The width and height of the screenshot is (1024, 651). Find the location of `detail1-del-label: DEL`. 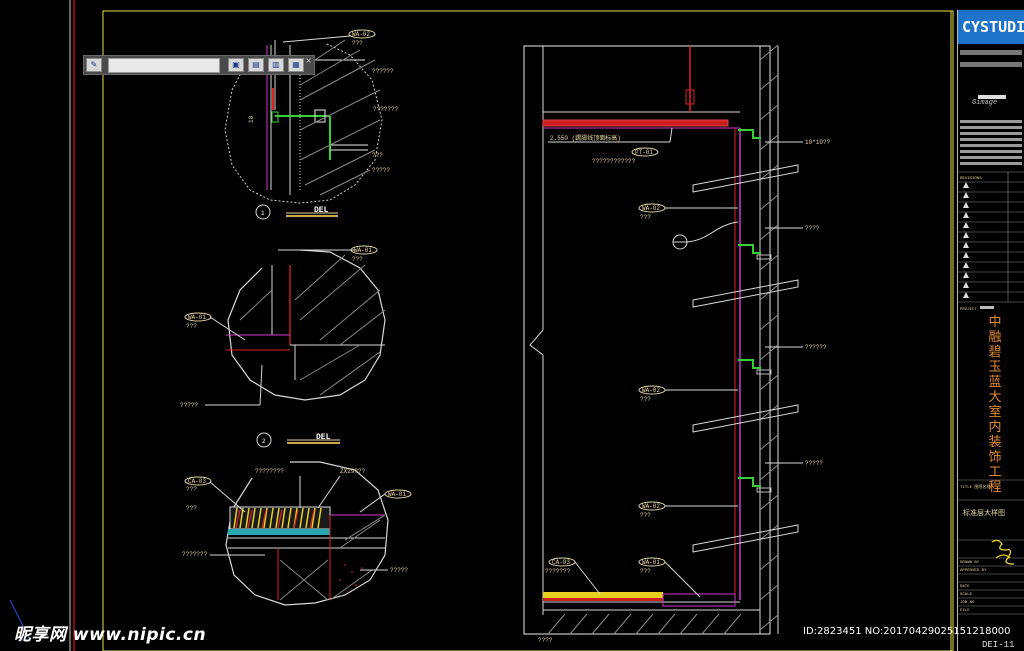

detail1-del-label: DEL is located at coordinates (321, 210).